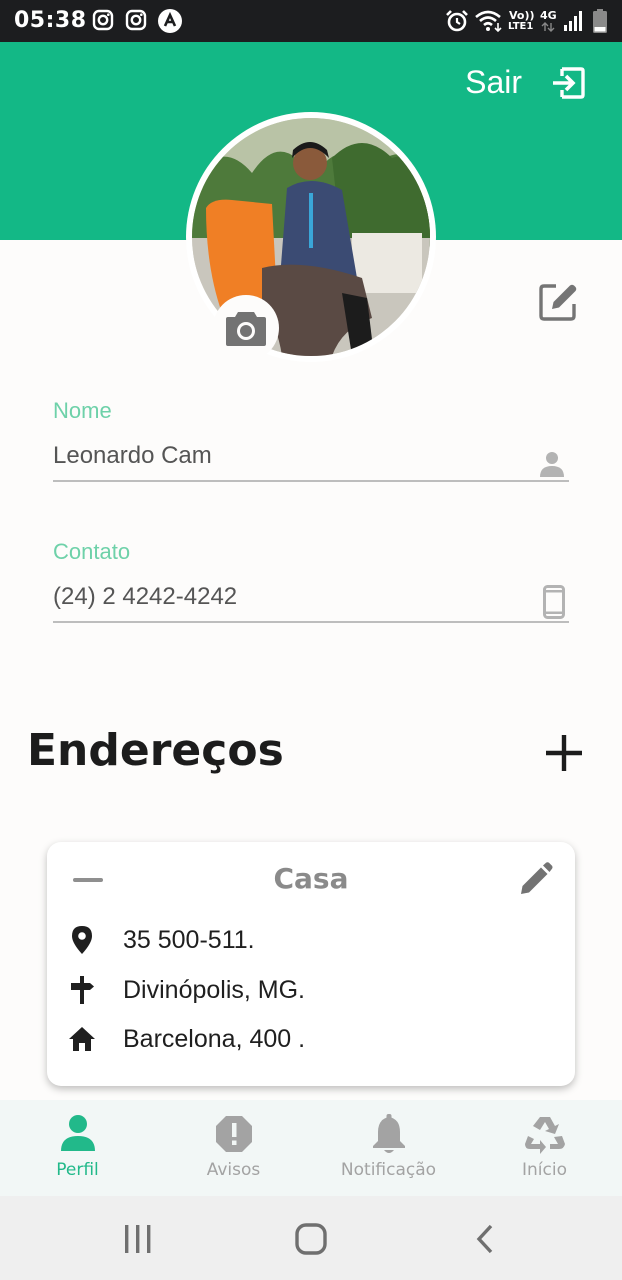 This screenshot has height=1280, width=622. Describe the element at coordinates (311, 598) in the screenshot. I see `contact-input: (24) 2 4242-4242` at that location.